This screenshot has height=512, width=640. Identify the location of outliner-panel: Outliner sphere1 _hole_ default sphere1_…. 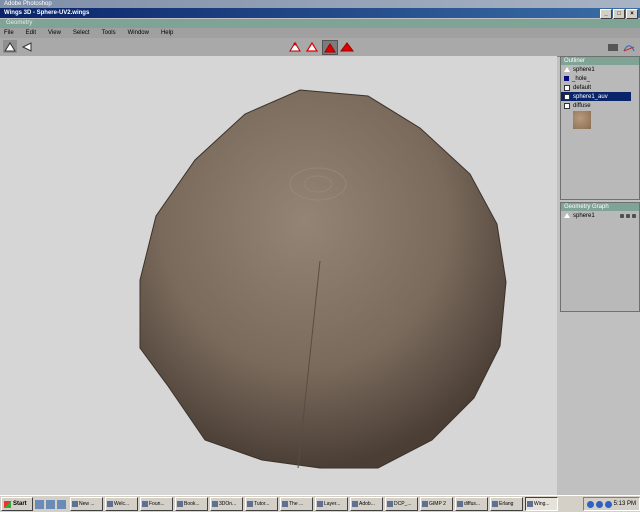
(600, 128).